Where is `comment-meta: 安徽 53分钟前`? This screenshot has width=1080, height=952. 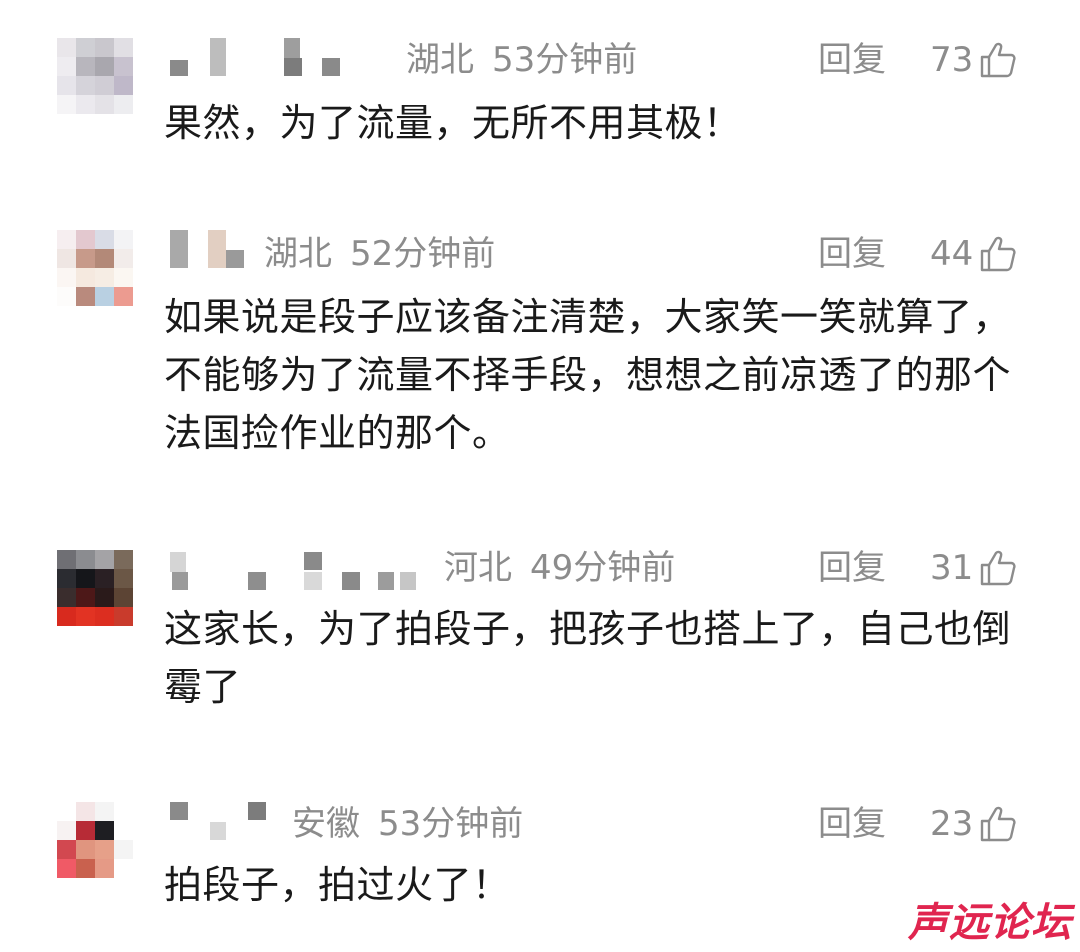 comment-meta: 安徽 53分钟前 is located at coordinates (407, 824).